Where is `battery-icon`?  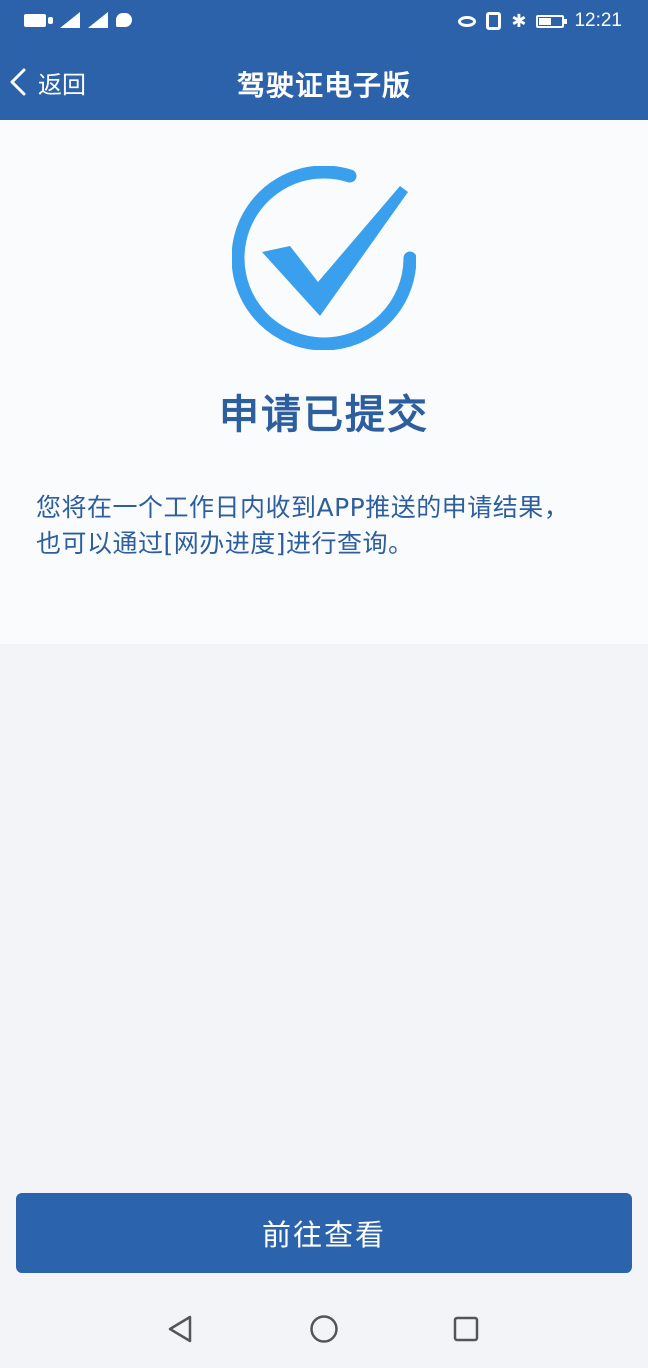
battery-icon is located at coordinates (552, 21).